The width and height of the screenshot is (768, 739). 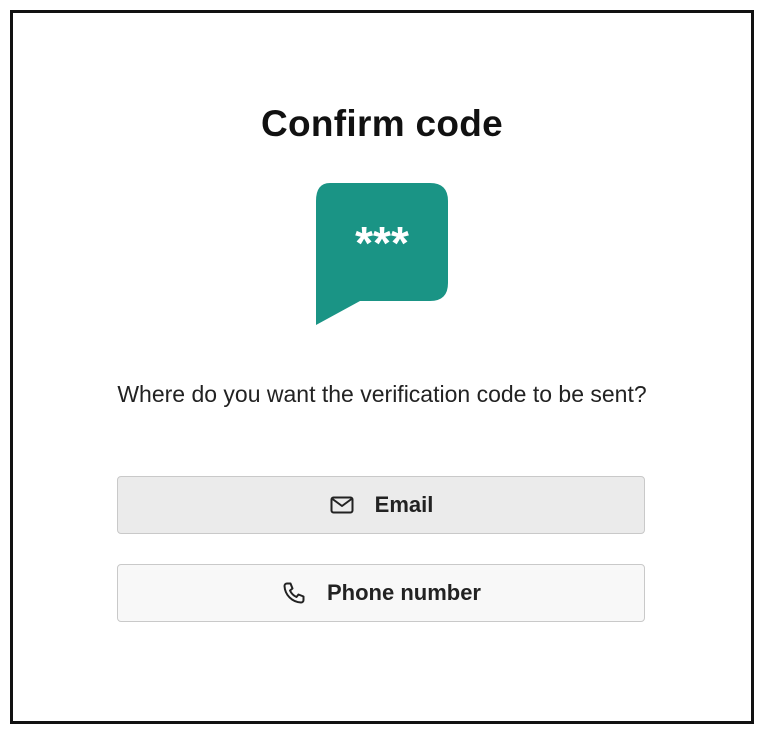 I want to click on masked-code-text: ***, so click(x=382, y=243).